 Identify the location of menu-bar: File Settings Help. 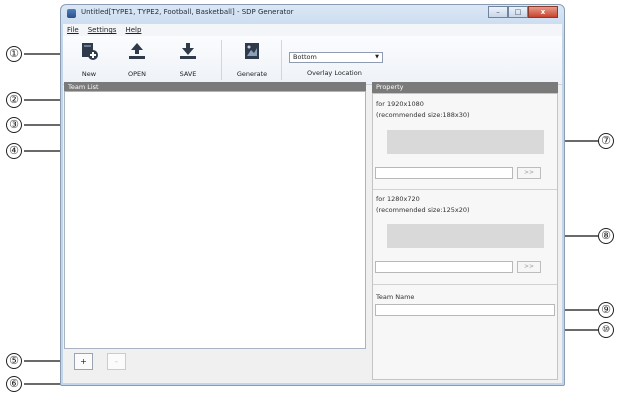
(312, 30).